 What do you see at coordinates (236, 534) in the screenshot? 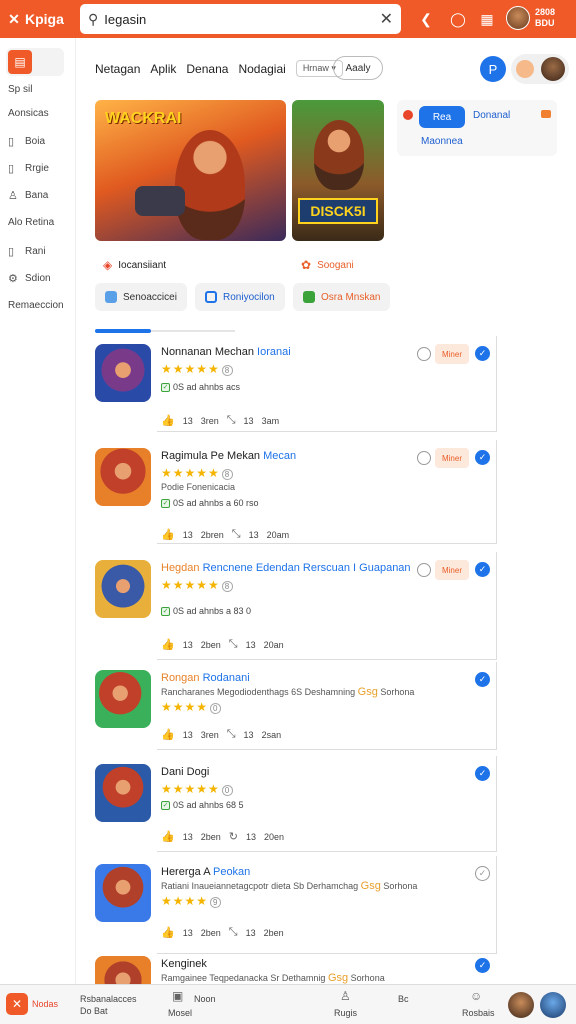
I see `resize-icon: ⤡` at bounding box center [236, 534].